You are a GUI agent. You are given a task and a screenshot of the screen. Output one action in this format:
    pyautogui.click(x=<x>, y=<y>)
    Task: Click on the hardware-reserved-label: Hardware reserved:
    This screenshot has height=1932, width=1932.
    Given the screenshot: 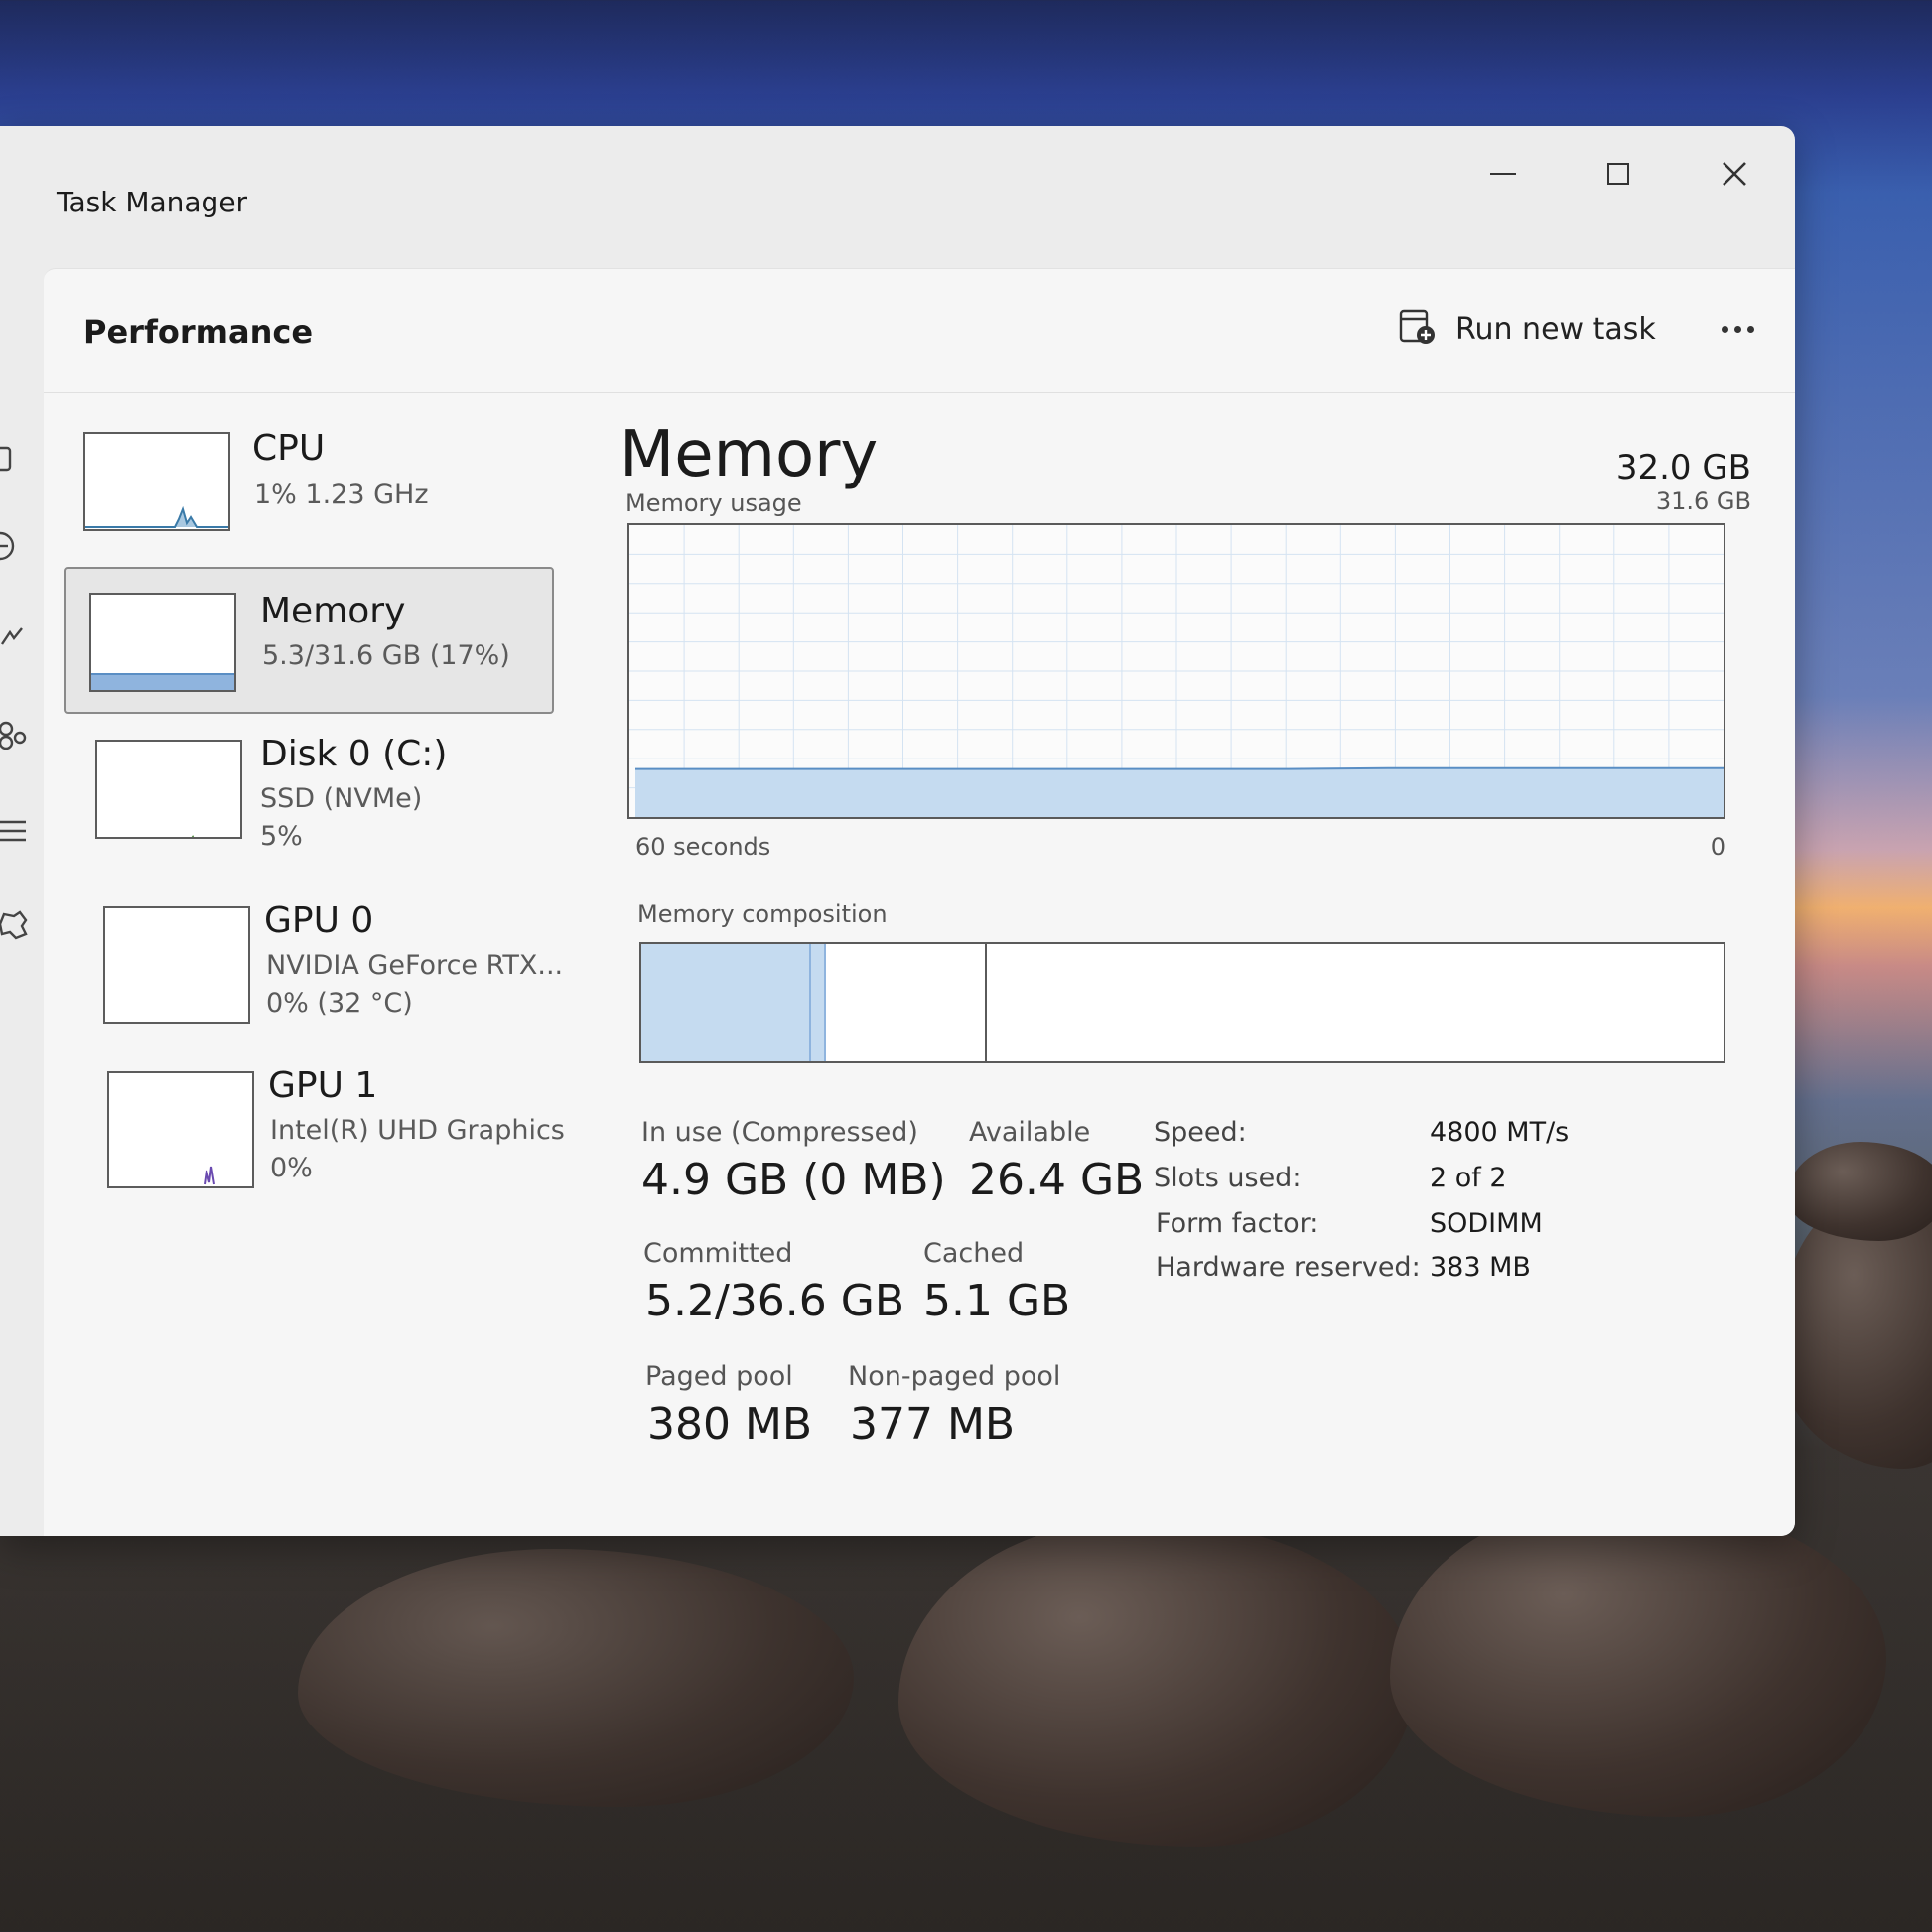 What is the action you would take?
    pyautogui.click(x=1289, y=1268)
    